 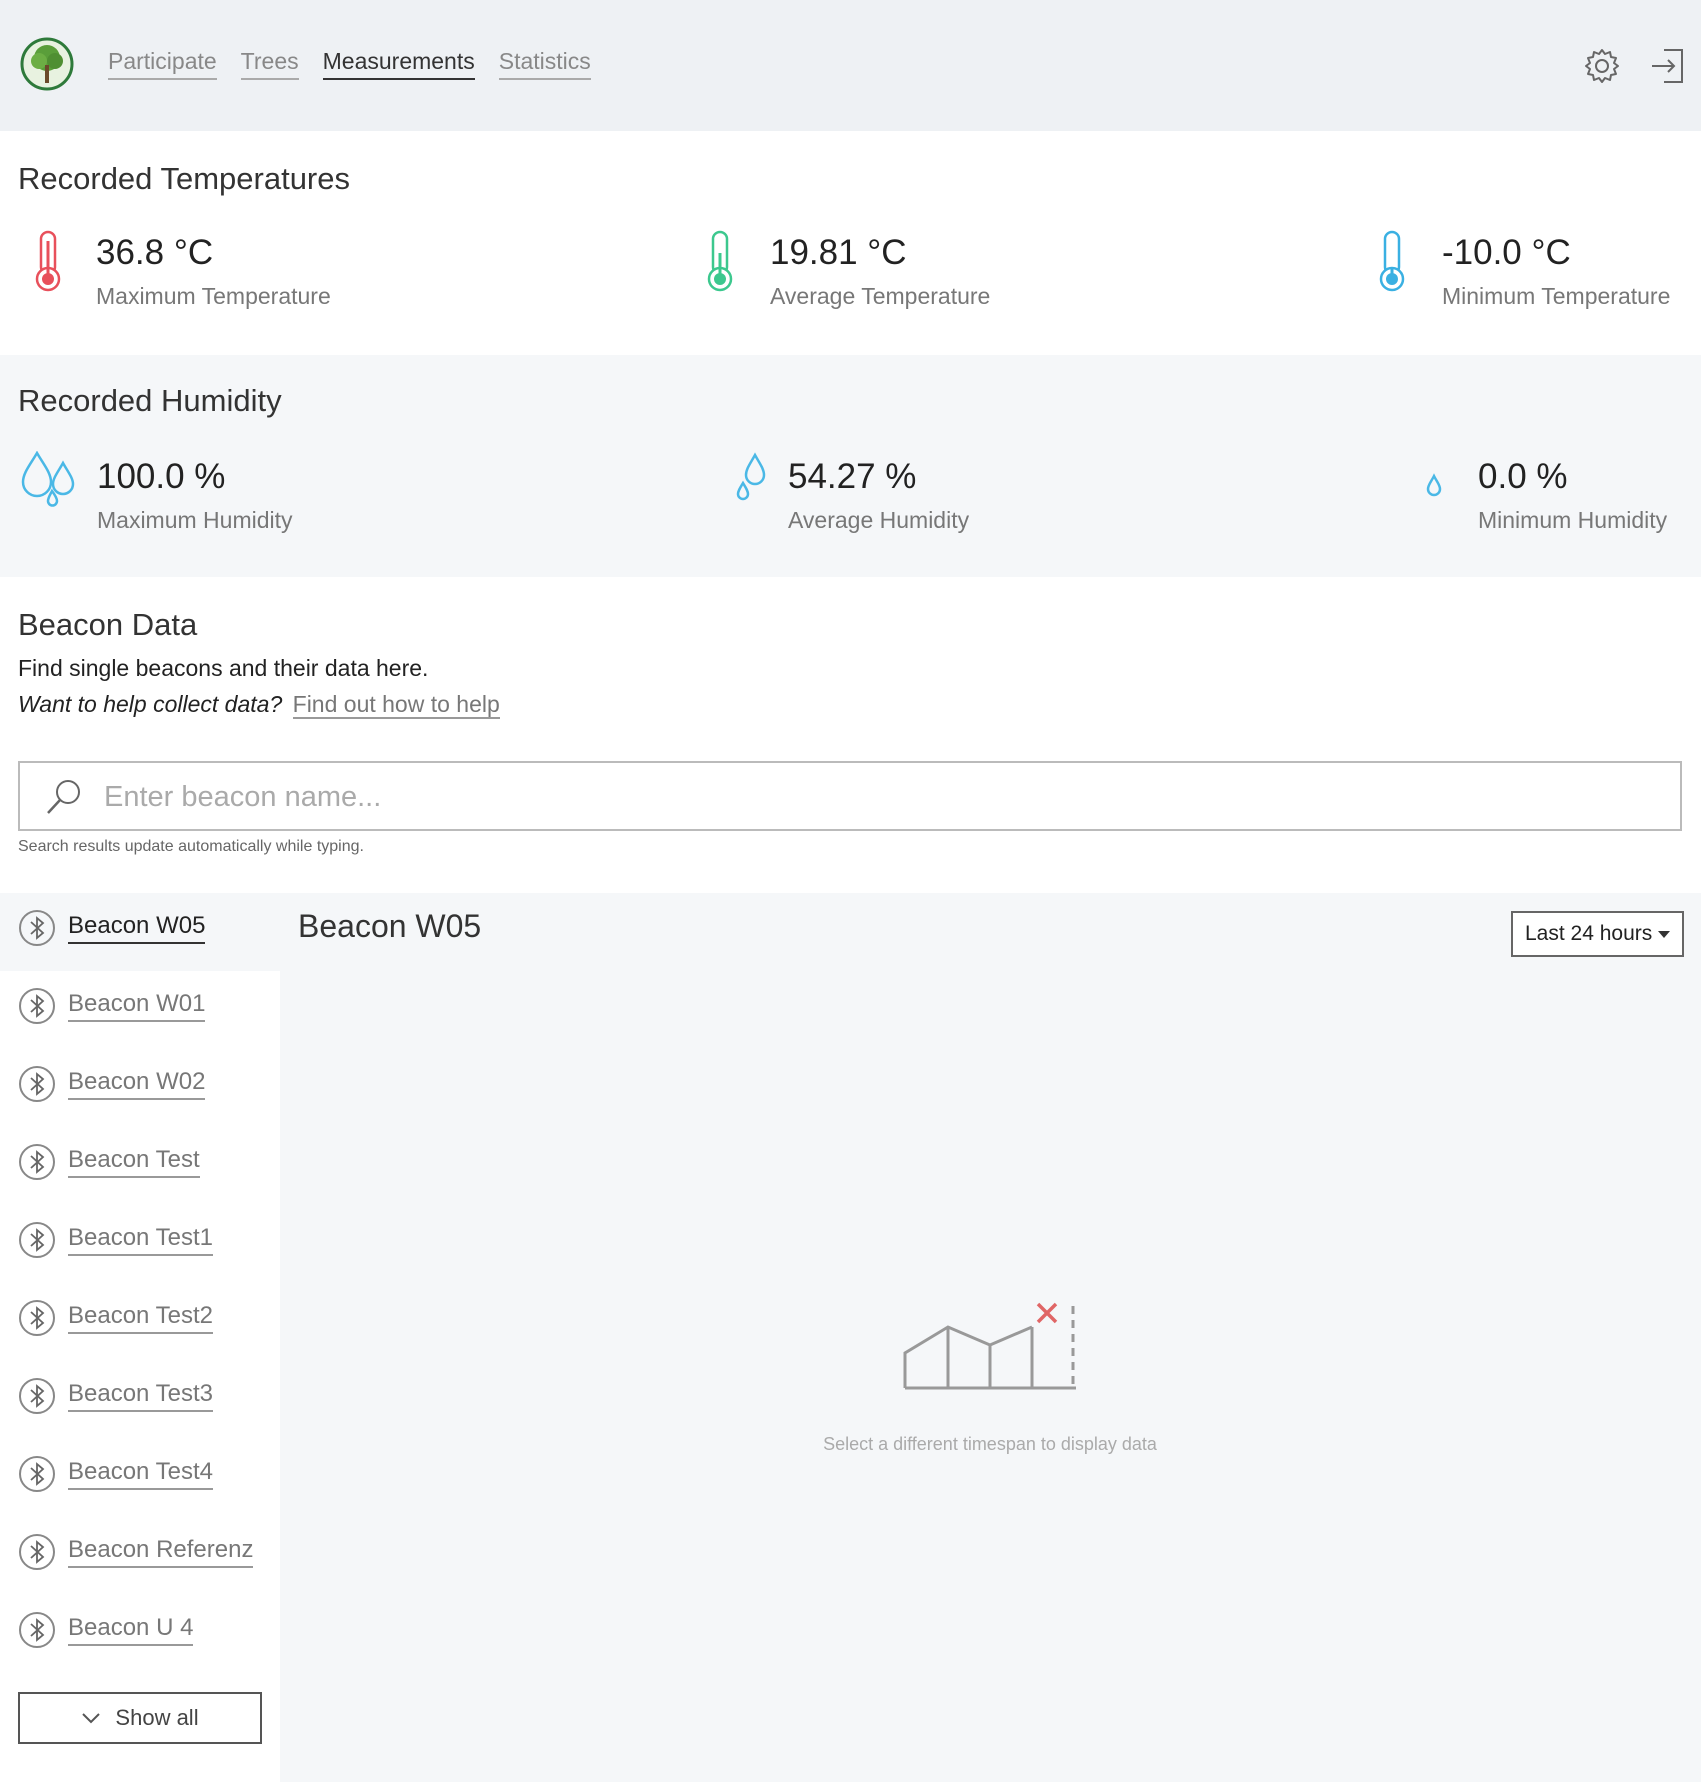 I want to click on beacon-data-title: Beacon Data, so click(x=108, y=624).